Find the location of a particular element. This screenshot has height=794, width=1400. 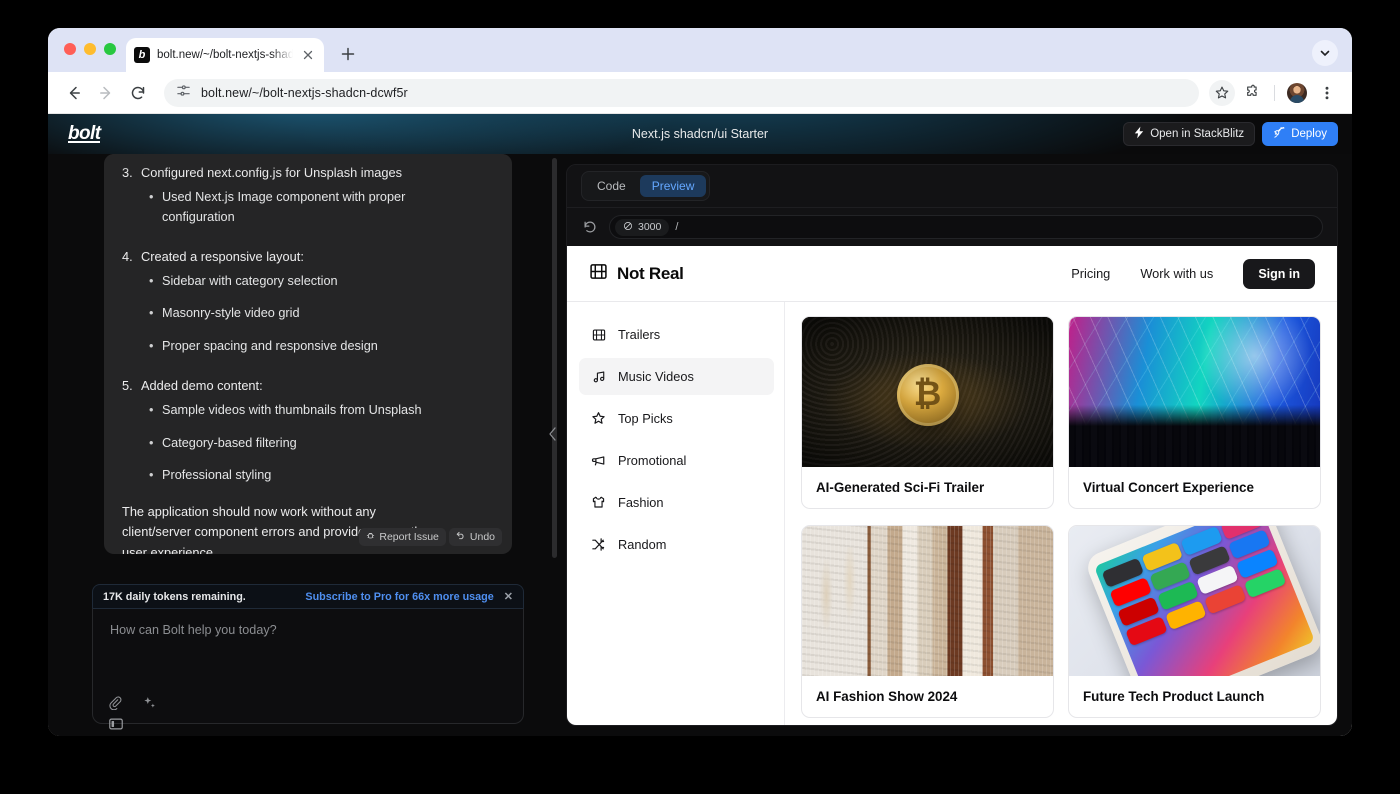

port-number: 3000 is located at coordinates (650, 227).